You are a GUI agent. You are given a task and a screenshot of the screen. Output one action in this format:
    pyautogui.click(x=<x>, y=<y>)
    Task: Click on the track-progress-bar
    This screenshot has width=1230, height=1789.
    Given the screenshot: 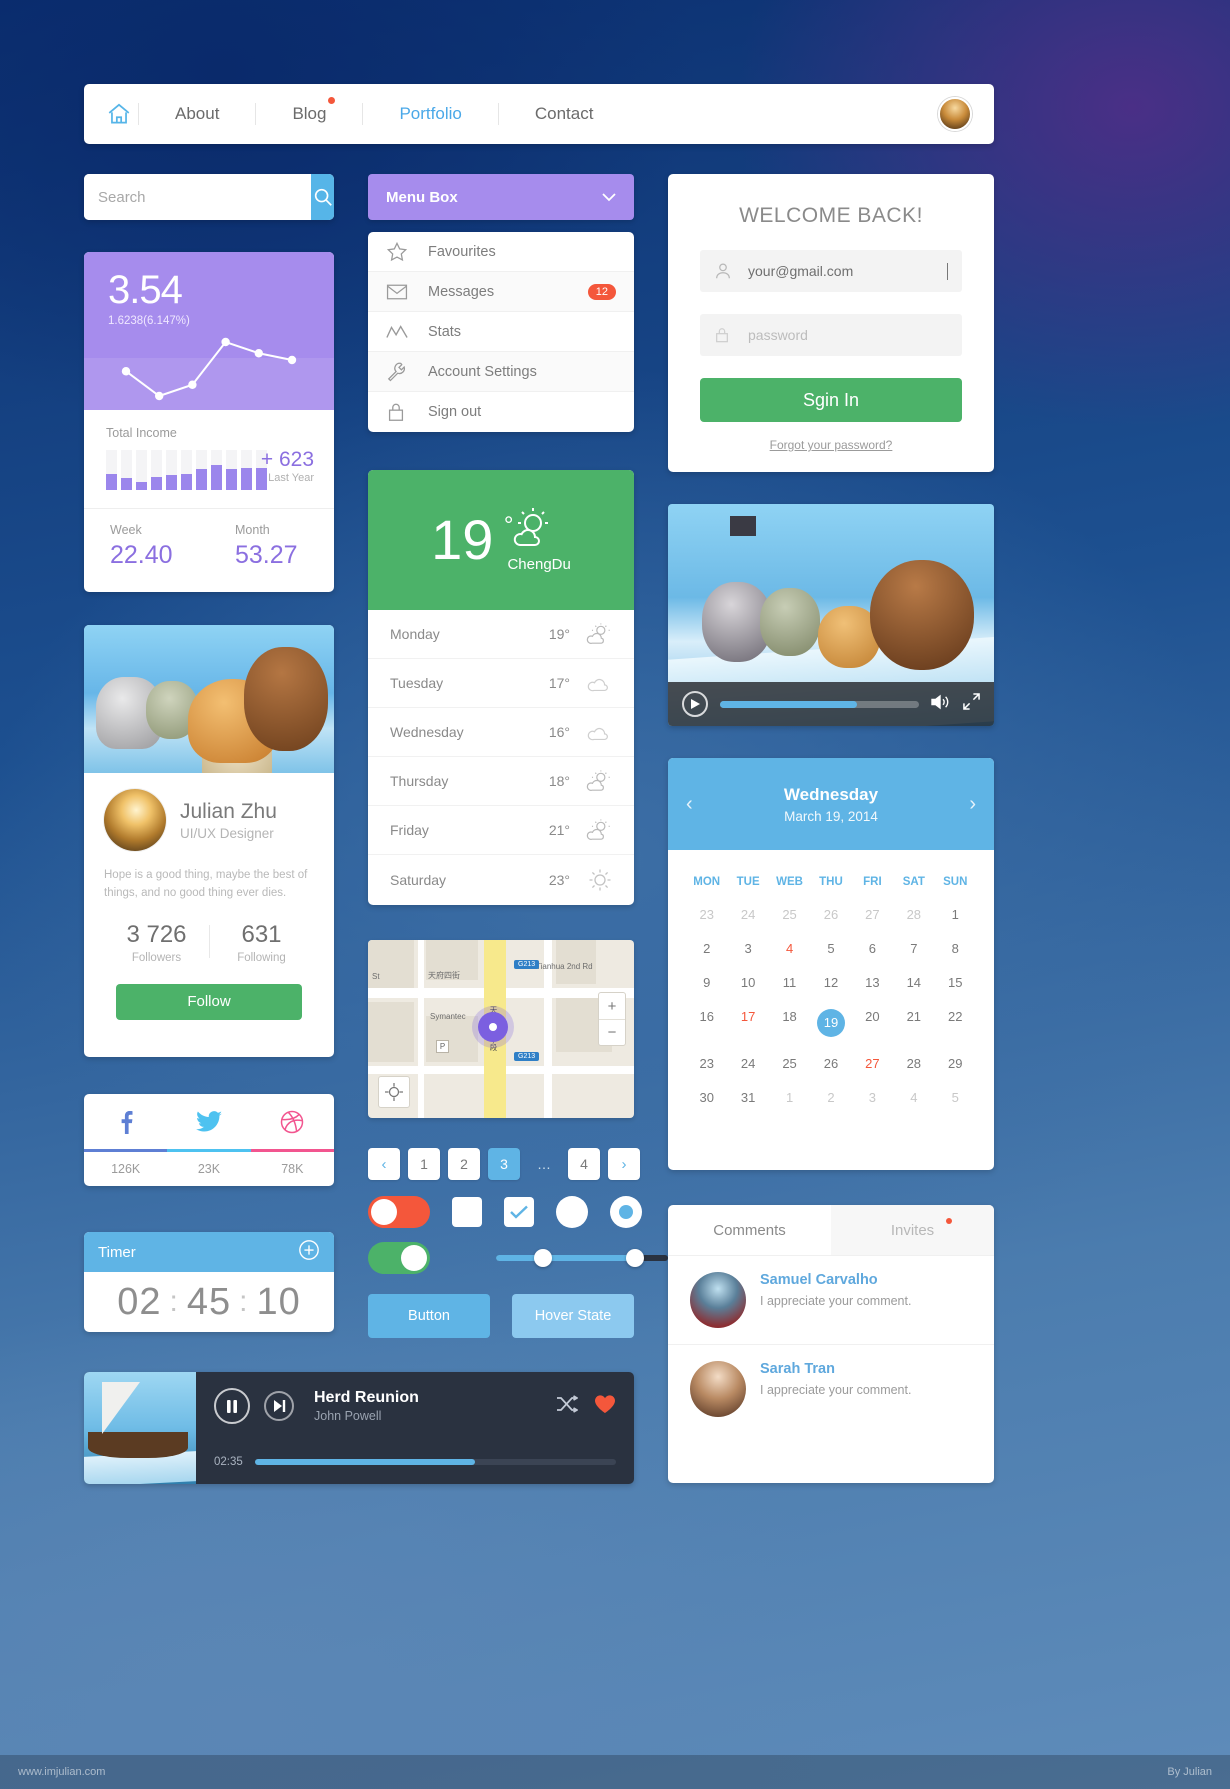 What is the action you would take?
    pyautogui.click(x=435, y=1462)
    